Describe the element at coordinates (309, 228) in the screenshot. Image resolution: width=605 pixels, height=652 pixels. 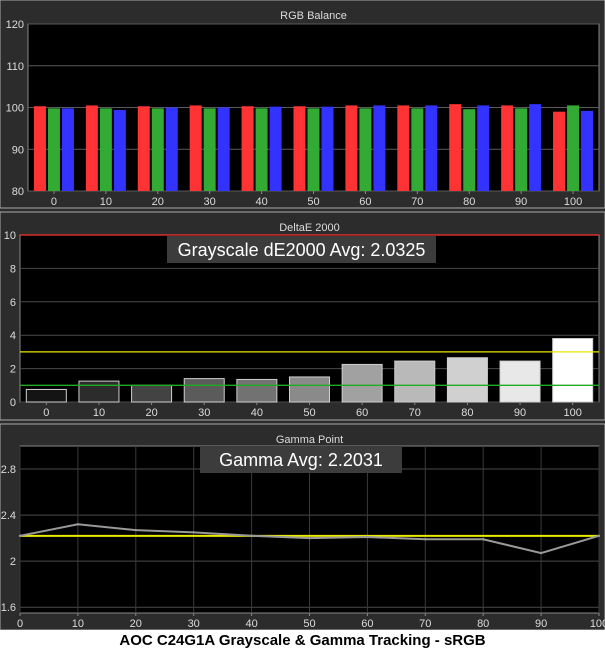
I see `chart-title: DeltaE 2000` at that location.